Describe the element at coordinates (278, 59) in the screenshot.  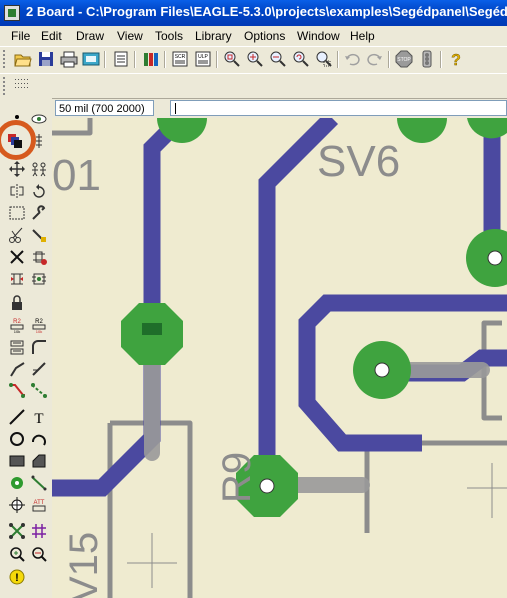
I see `zoom-out-icon` at that location.